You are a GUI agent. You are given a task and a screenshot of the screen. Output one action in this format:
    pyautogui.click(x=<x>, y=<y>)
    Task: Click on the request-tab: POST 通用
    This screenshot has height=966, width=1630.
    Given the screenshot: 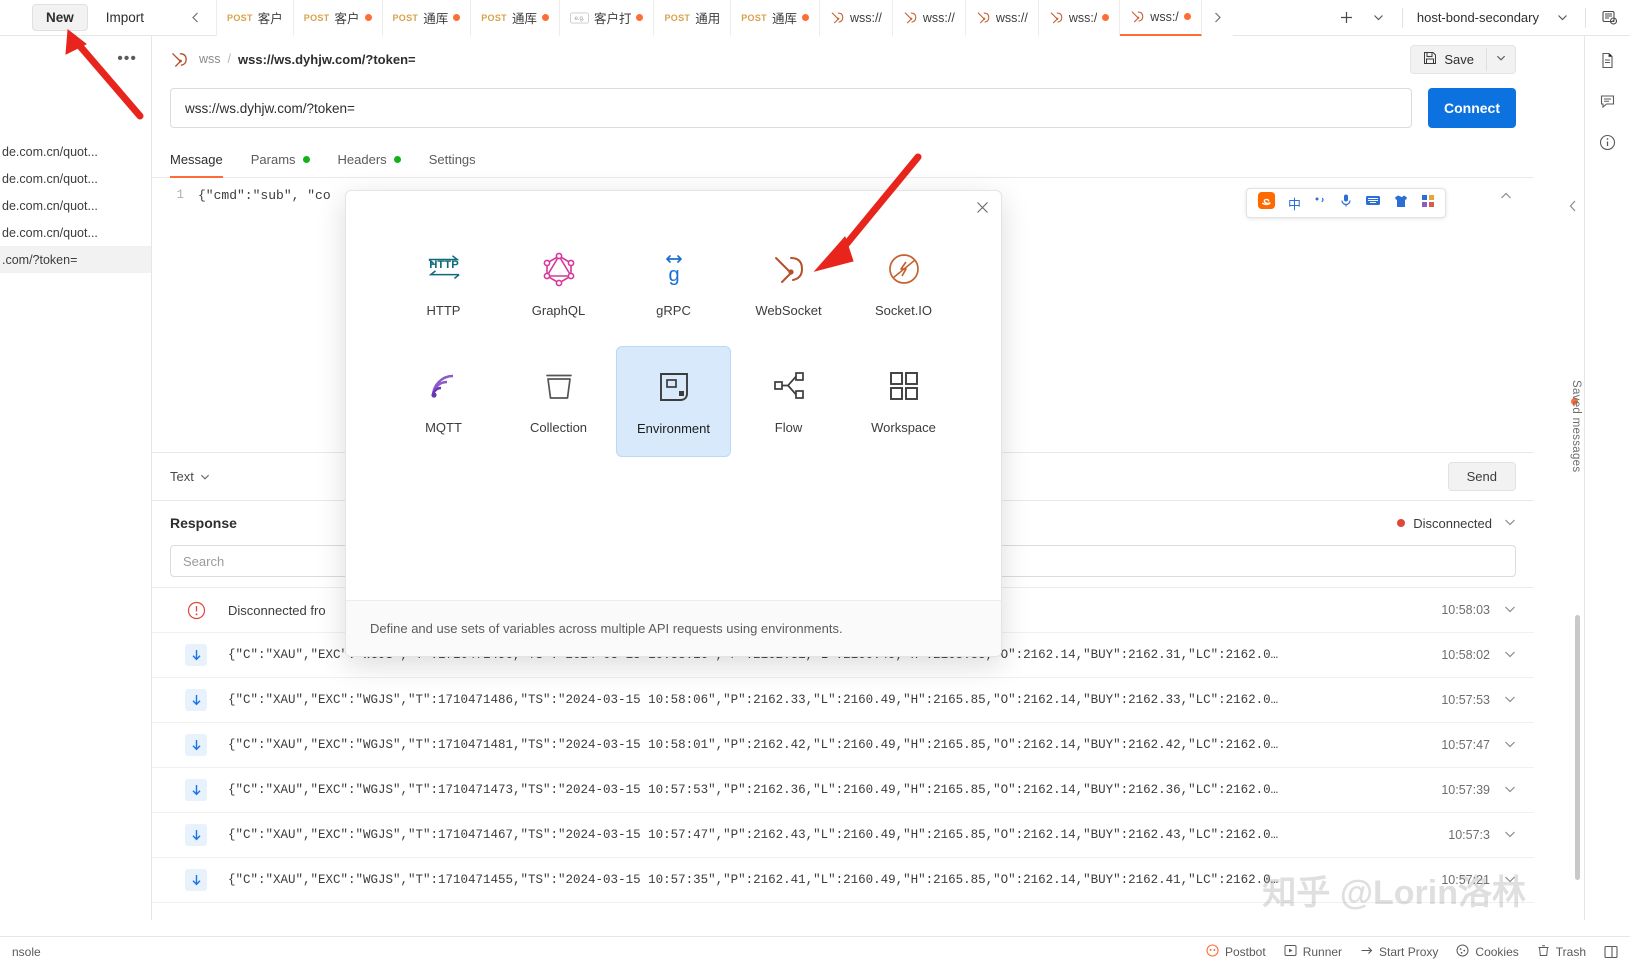 What is the action you would take?
    pyautogui.click(x=693, y=18)
    